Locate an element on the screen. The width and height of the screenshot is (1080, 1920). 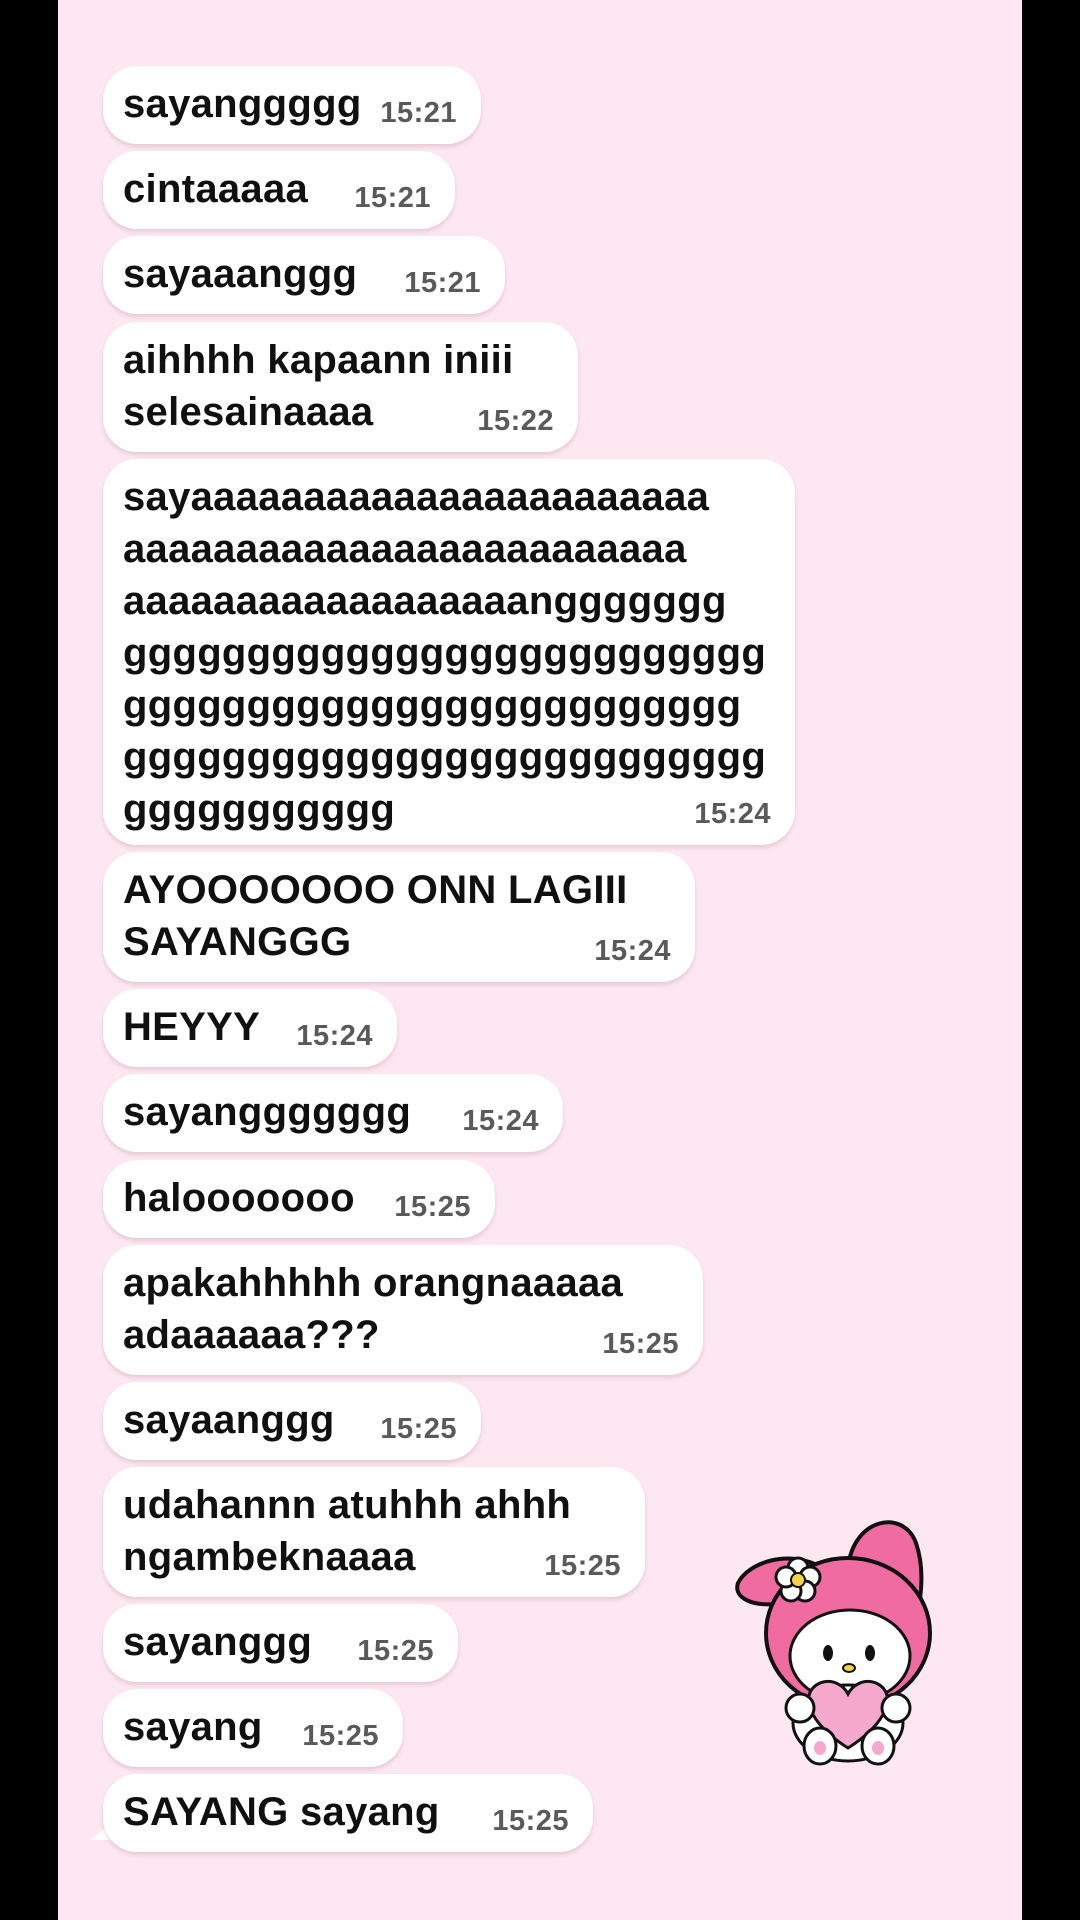
message-bubble: cintaaaaa 15:21 is located at coordinates (279, 190).